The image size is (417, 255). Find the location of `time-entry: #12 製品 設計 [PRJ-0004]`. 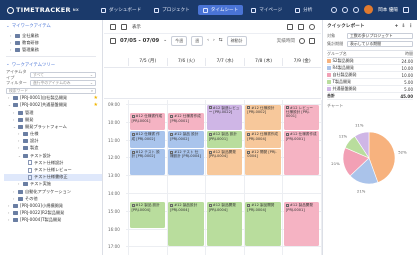

time-entry: #12 製品 設計 [PRJ-0004] is located at coordinates (147, 215).